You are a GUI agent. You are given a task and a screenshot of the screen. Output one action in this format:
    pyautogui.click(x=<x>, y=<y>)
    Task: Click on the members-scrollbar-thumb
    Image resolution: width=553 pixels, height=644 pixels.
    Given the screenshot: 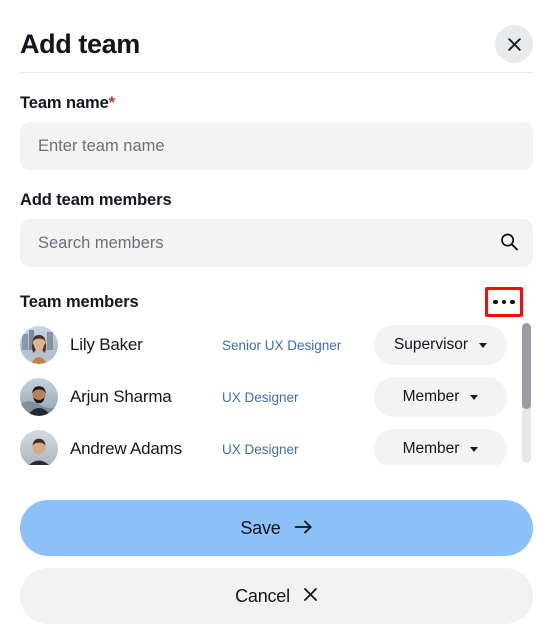 What is the action you would take?
    pyautogui.click(x=526, y=366)
    